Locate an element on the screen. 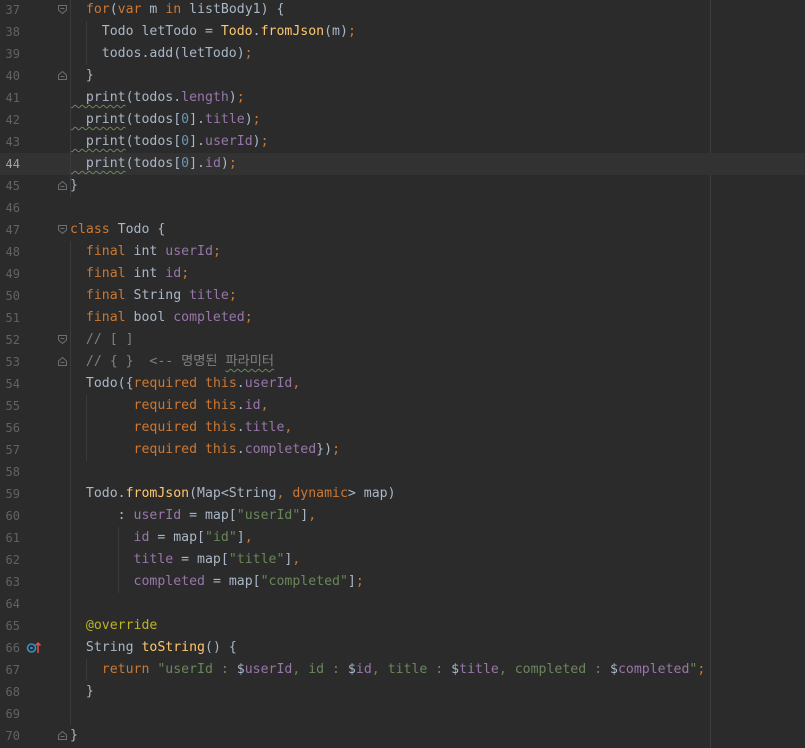 This screenshot has height=748, width=805. code-line: 58 is located at coordinates (402, 472).